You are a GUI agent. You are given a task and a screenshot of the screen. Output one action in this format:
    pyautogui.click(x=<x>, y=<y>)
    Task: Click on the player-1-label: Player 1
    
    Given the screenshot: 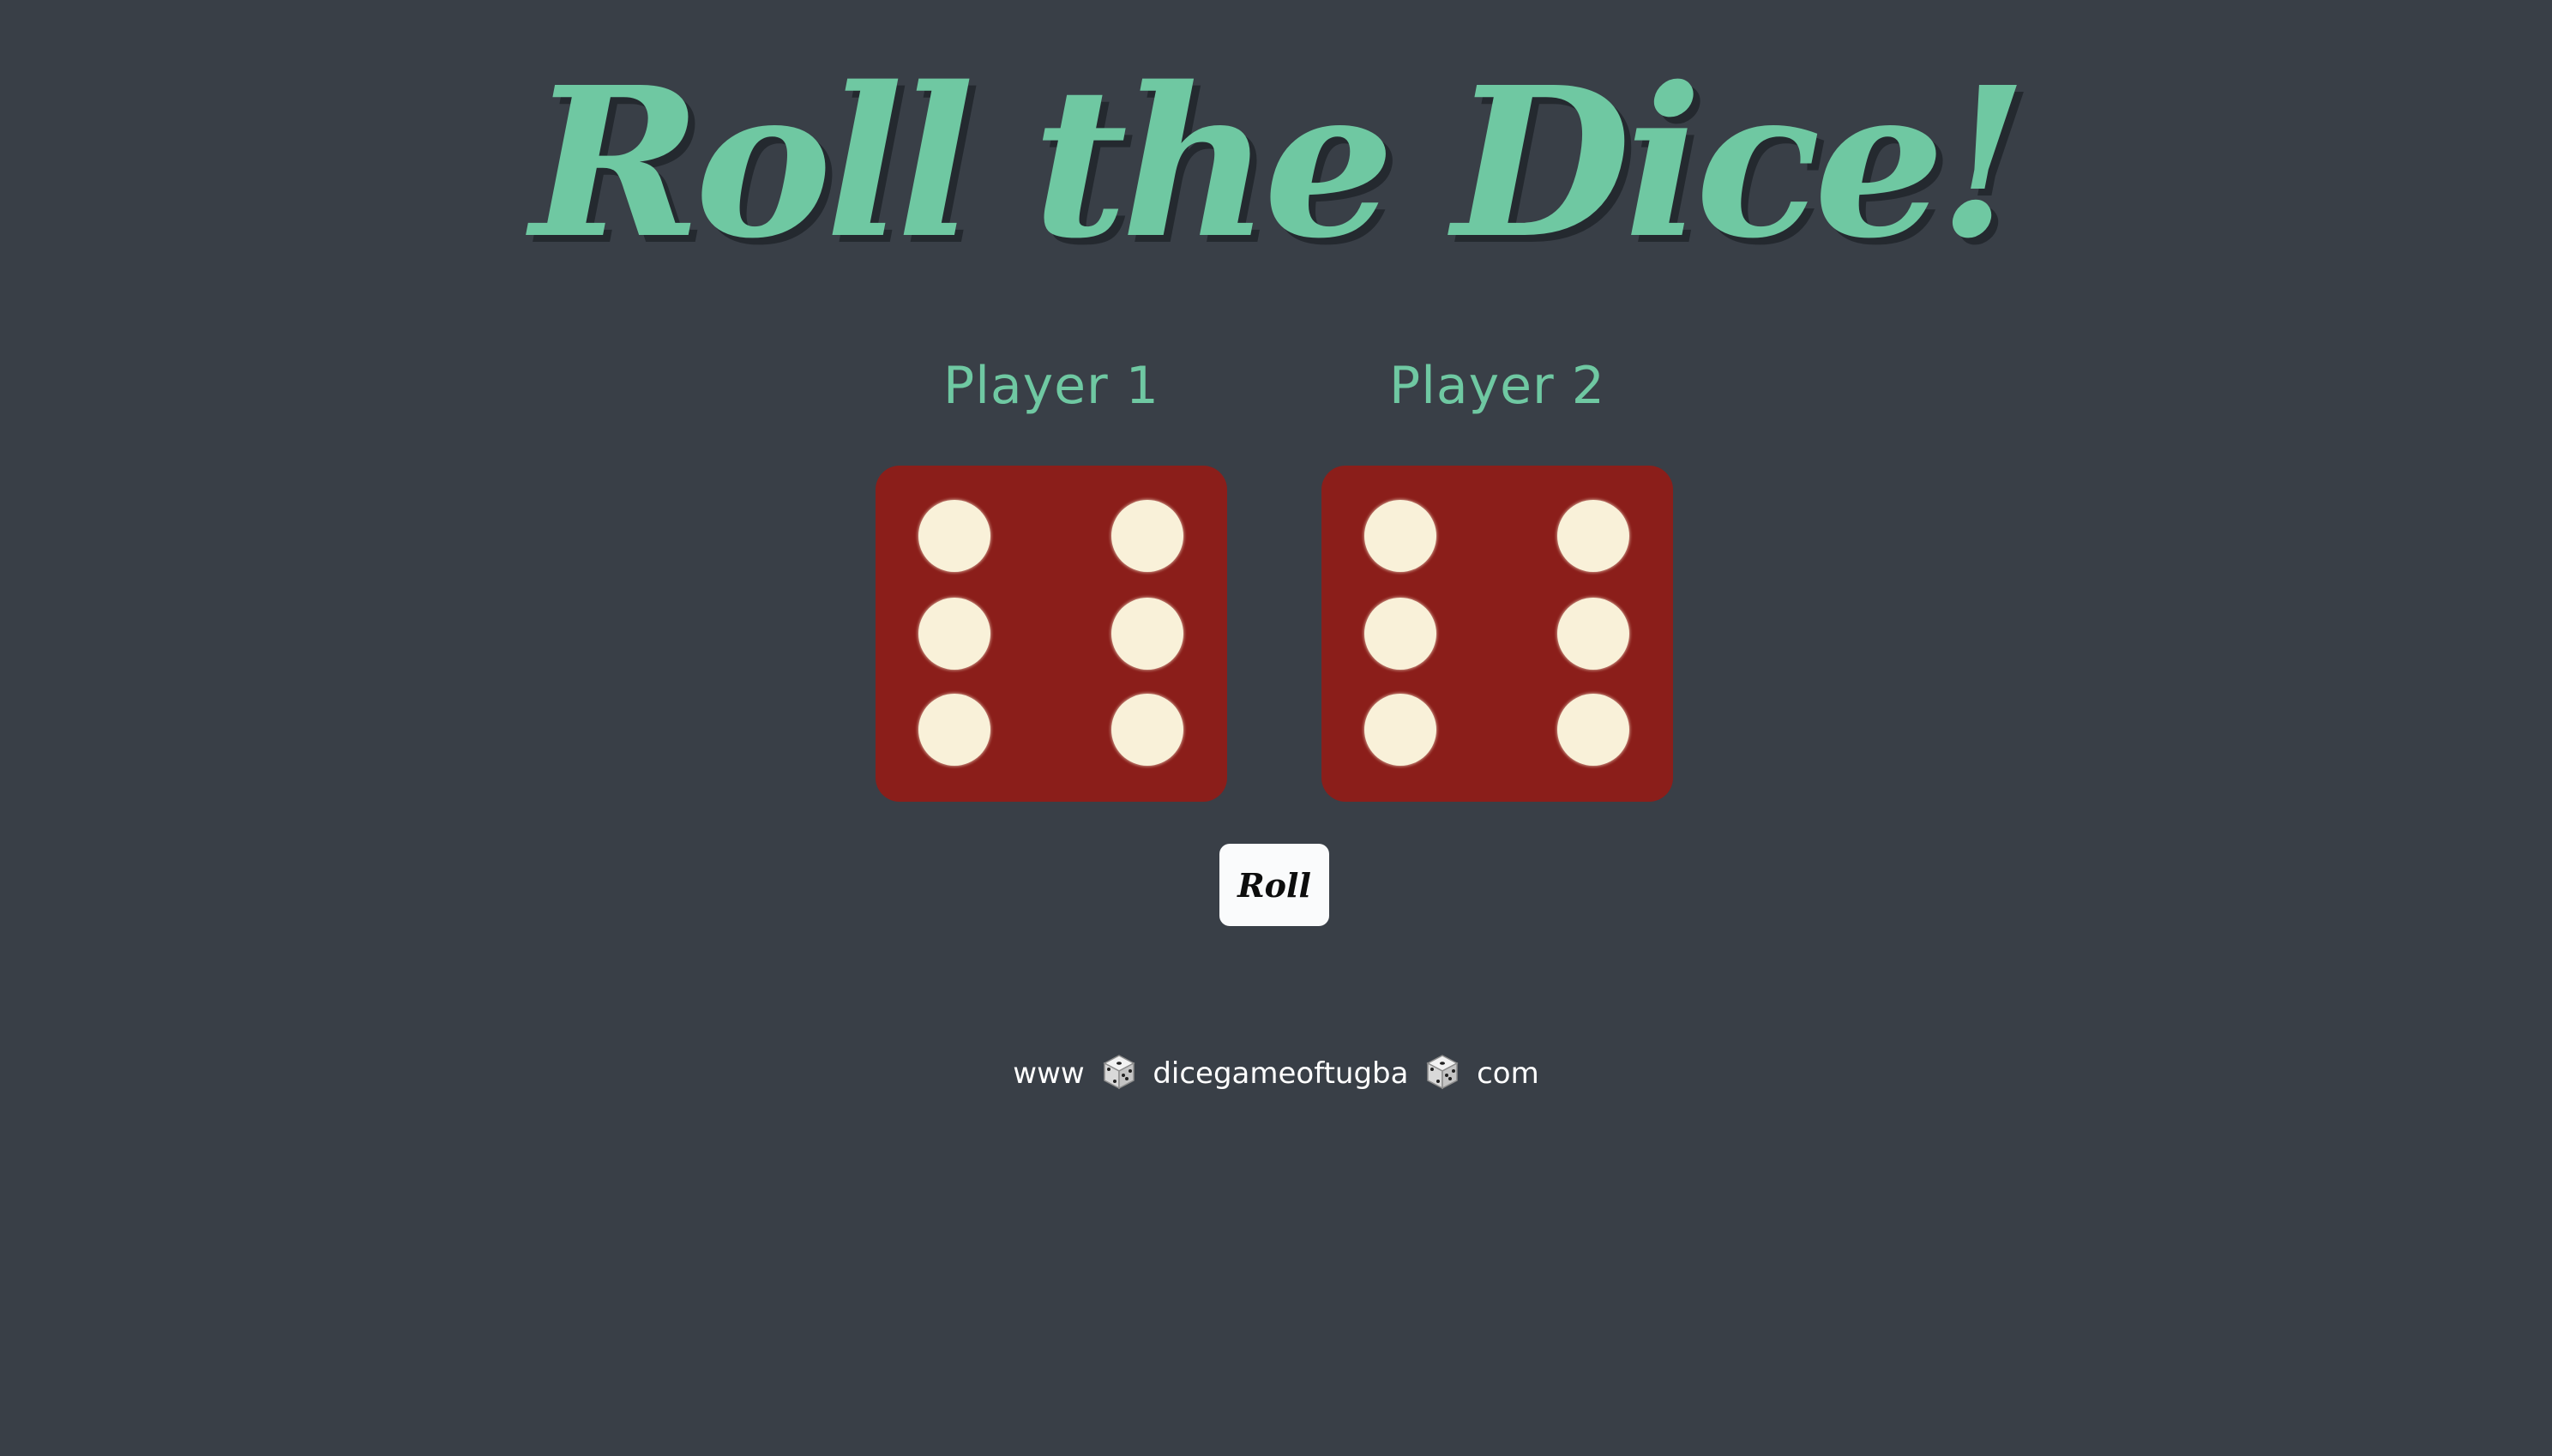 What is the action you would take?
    pyautogui.click(x=1051, y=386)
    